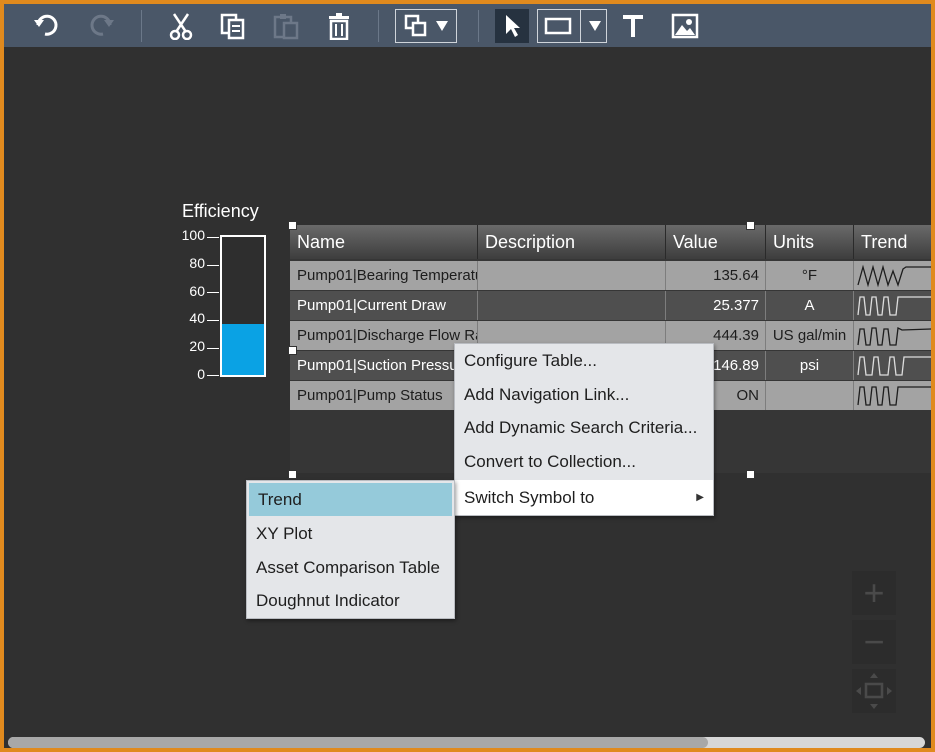 This screenshot has height=752, width=935. I want to click on cell-name: Pump01|Current Draw, so click(384, 305).